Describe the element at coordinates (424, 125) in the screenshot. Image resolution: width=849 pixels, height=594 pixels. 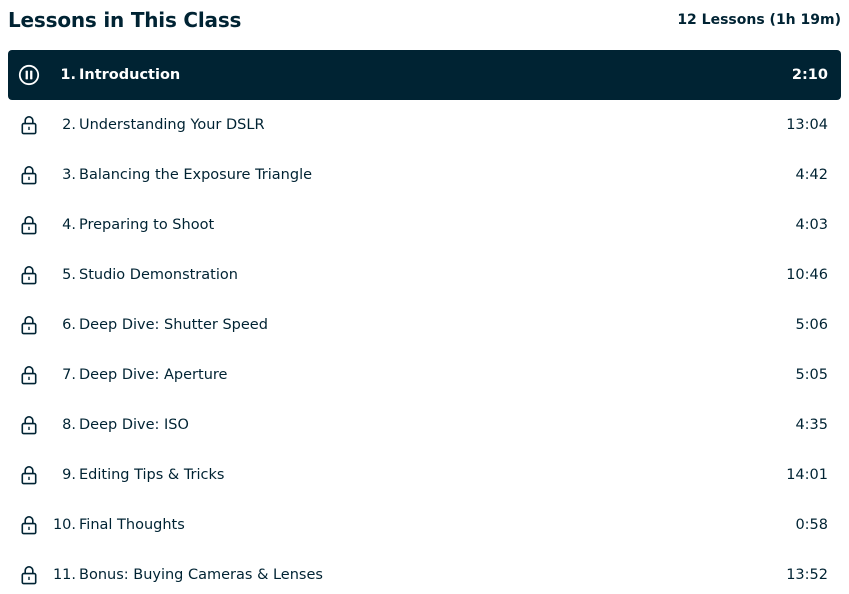
I see `lesson-row-2: 2. Understanding Your DSLR 13:04` at that location.